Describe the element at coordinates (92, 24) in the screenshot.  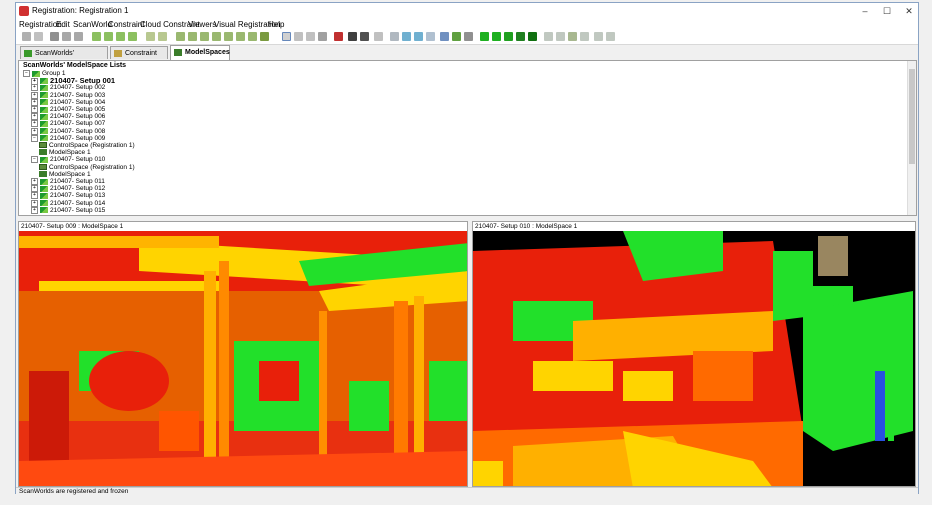
I see `menu-scanworld: ScanWorld` at that location.